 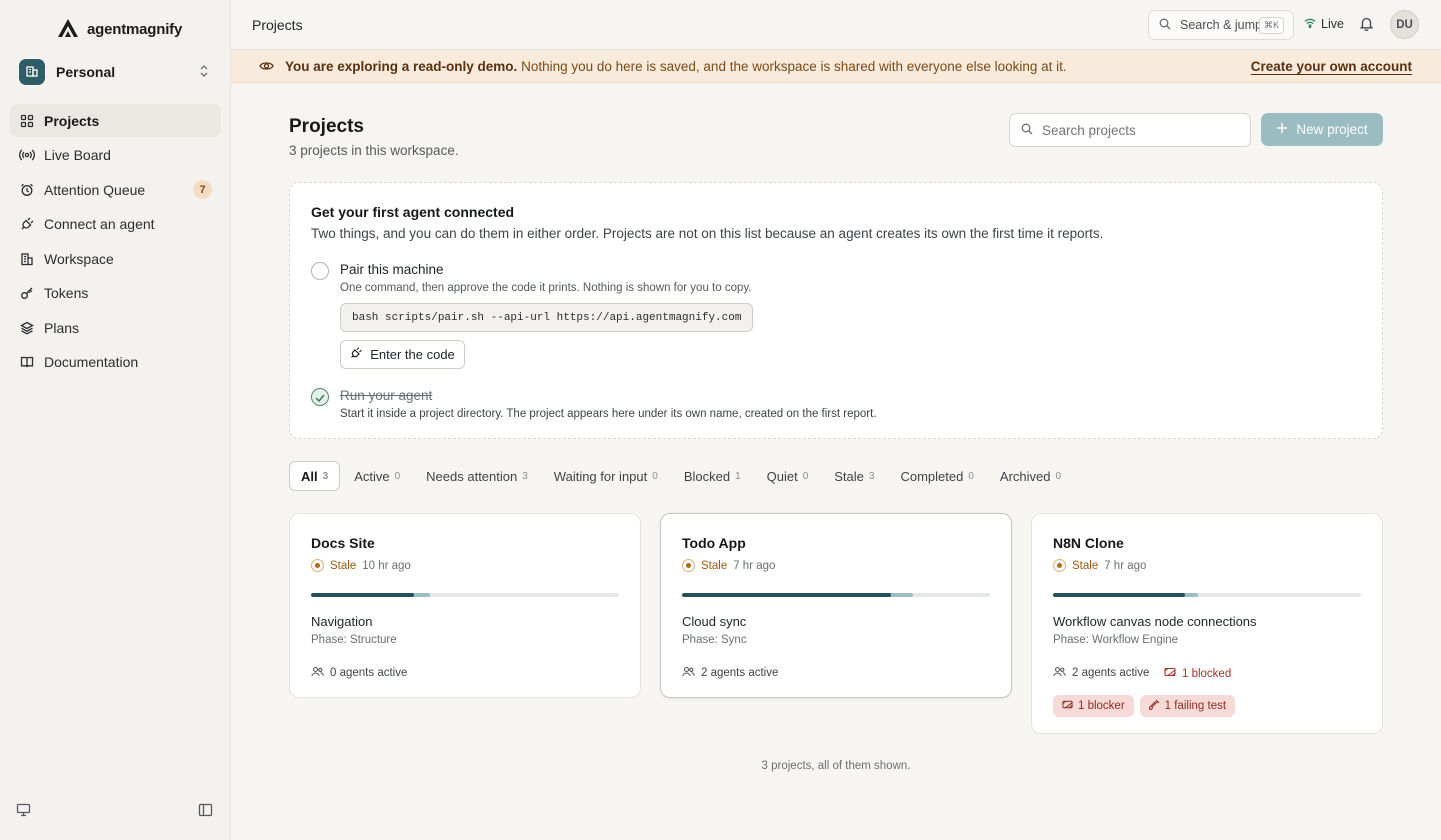 I want to click on tab-all: All 3, so click(x=315, y=476).